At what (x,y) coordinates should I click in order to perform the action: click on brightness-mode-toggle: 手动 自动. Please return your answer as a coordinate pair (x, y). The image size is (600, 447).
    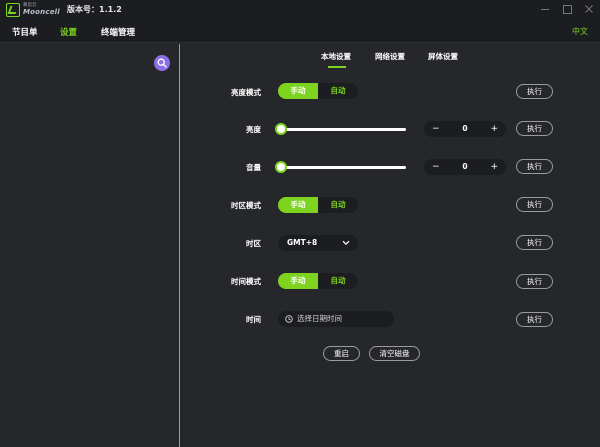
    Looking at the image, I should click on (318, 91).